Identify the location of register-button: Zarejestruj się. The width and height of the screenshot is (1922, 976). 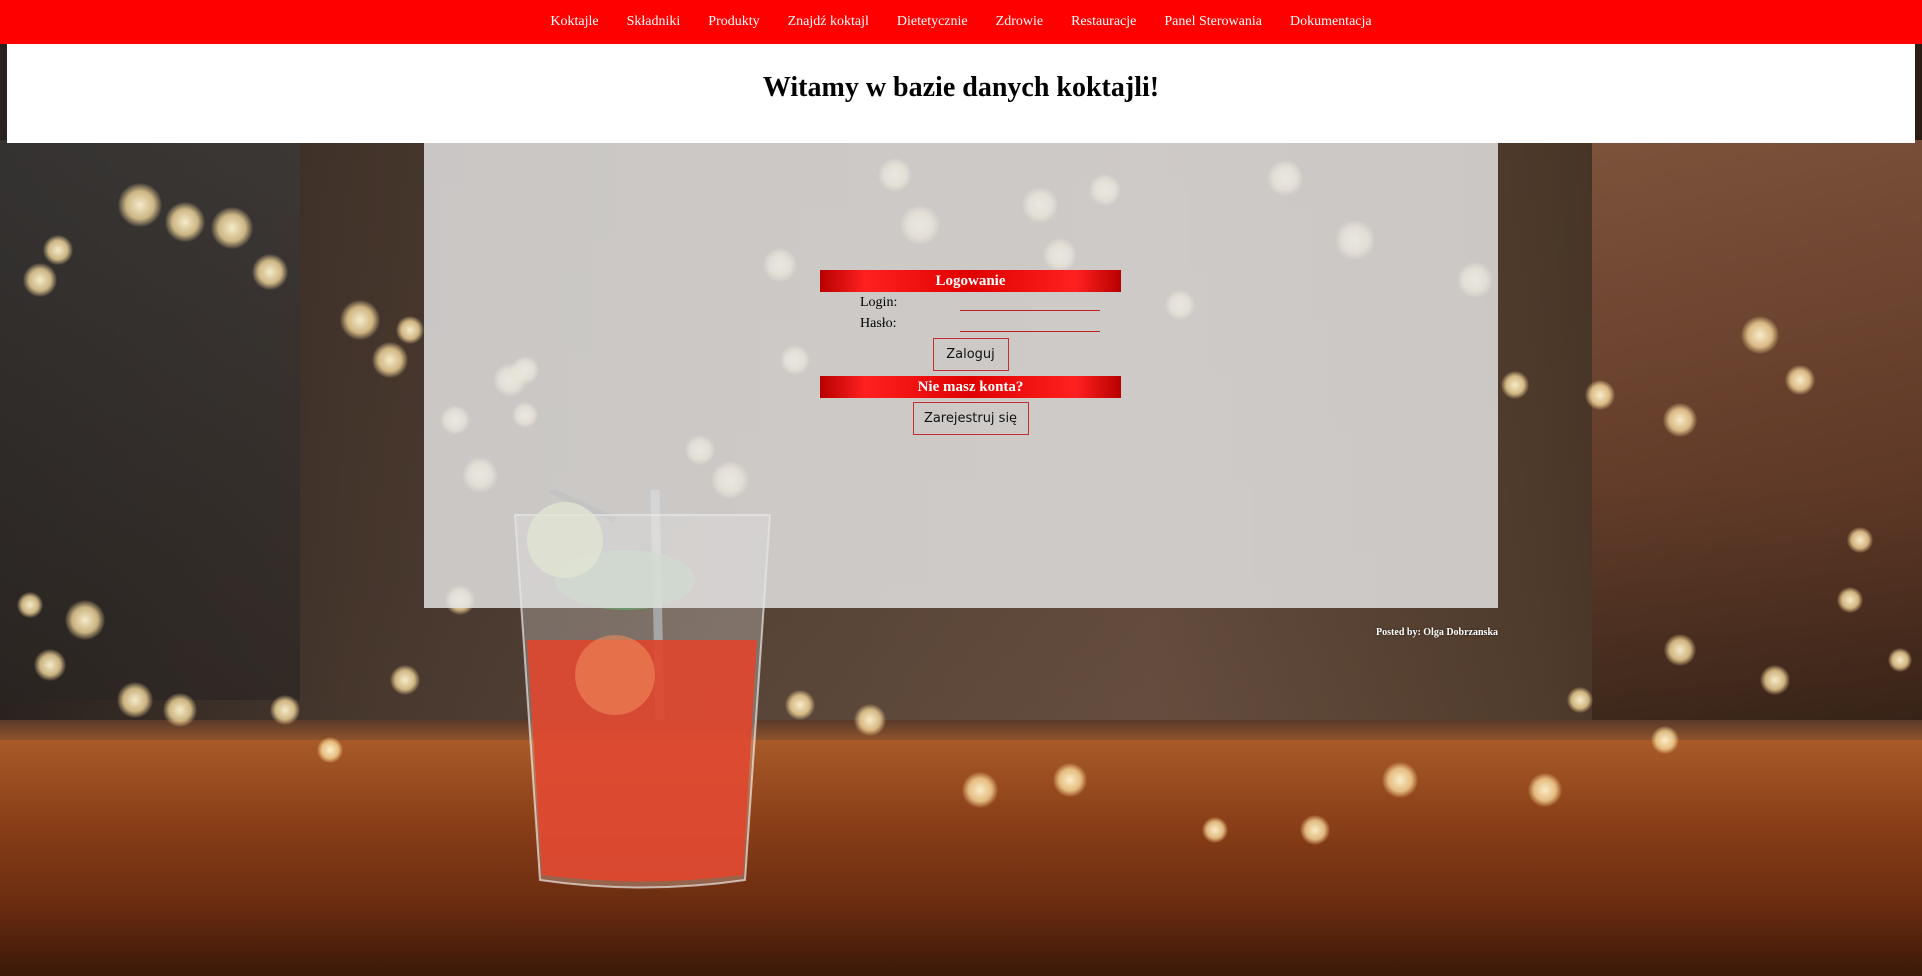
(970, 418).